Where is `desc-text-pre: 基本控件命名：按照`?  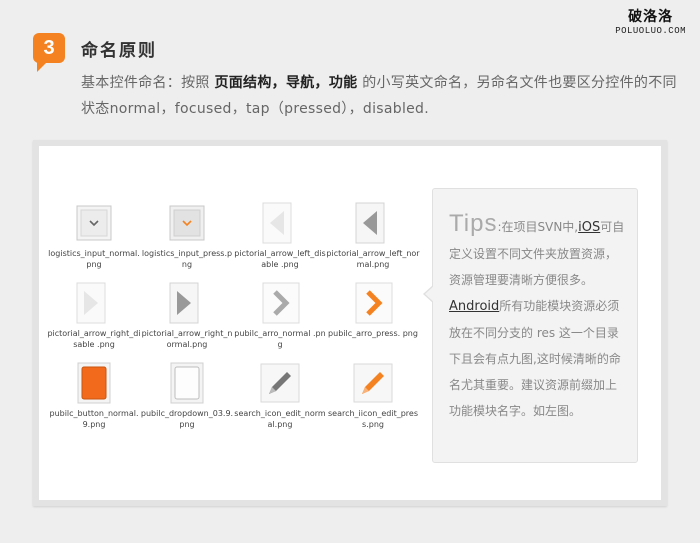
desc-text-pre: 基本控件命名：按照 is located at coordinates (148, 83).